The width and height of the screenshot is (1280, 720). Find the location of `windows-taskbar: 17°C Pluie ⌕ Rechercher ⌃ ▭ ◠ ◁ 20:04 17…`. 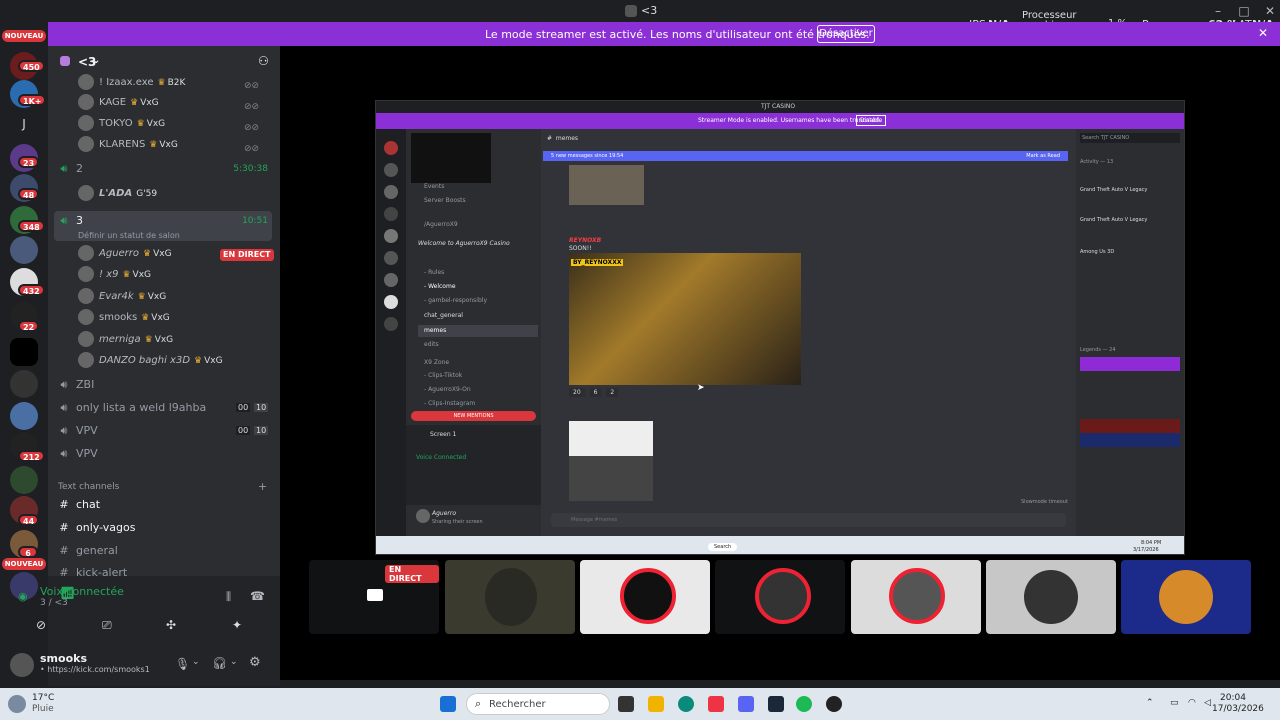

windows-taskbar: 17°C Pluie ⌕ Rechercher ⌃ ▭ ◠ ◁ 20:04 17… is located at coordinates (640, 704).